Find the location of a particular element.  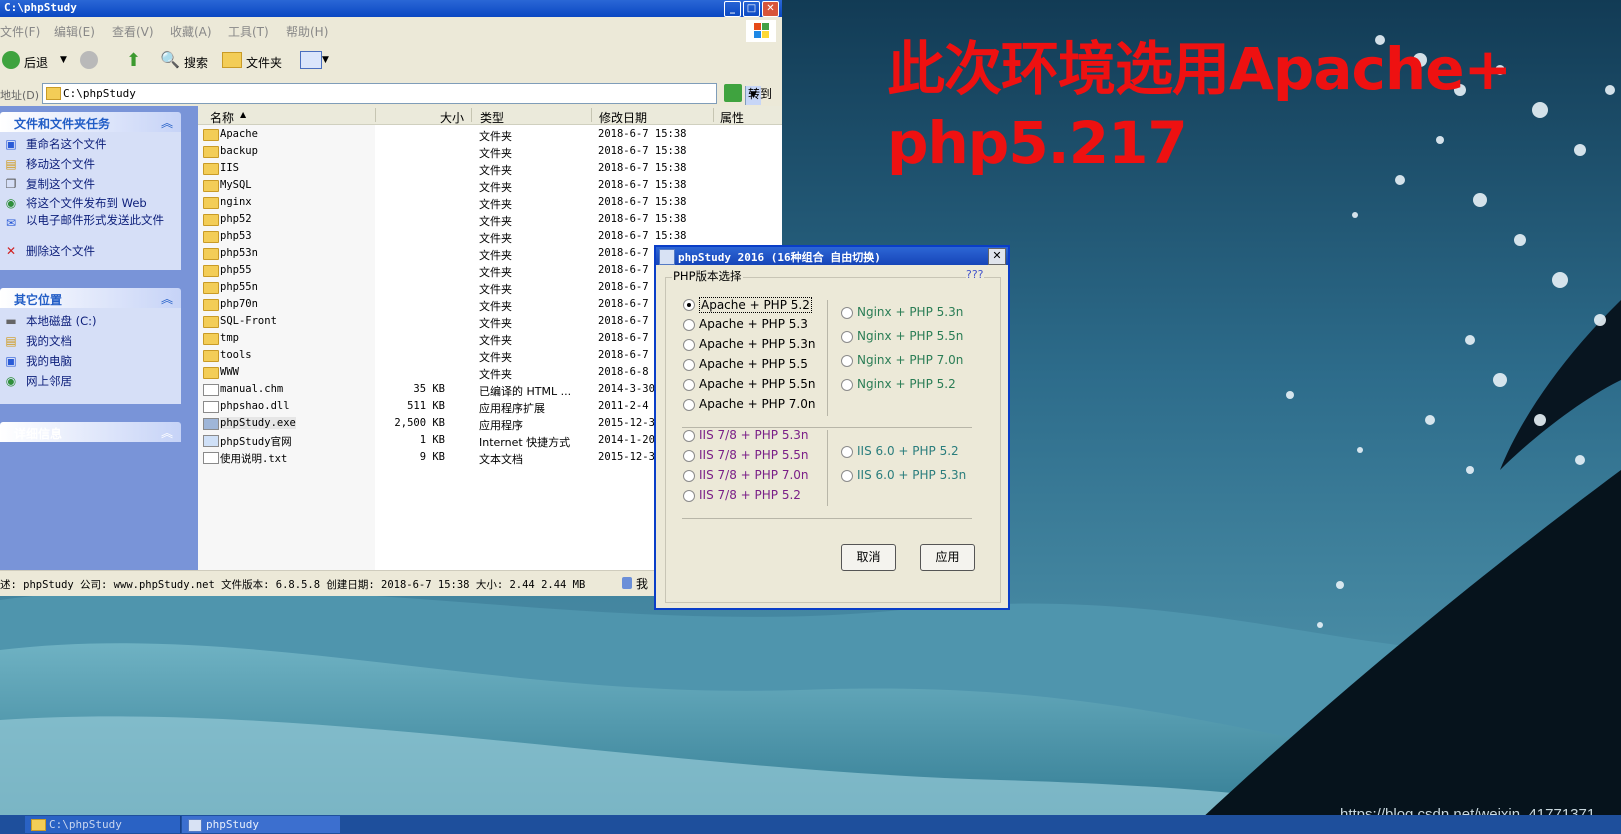

back-button: 后退 is located at coordinates (36, 62).